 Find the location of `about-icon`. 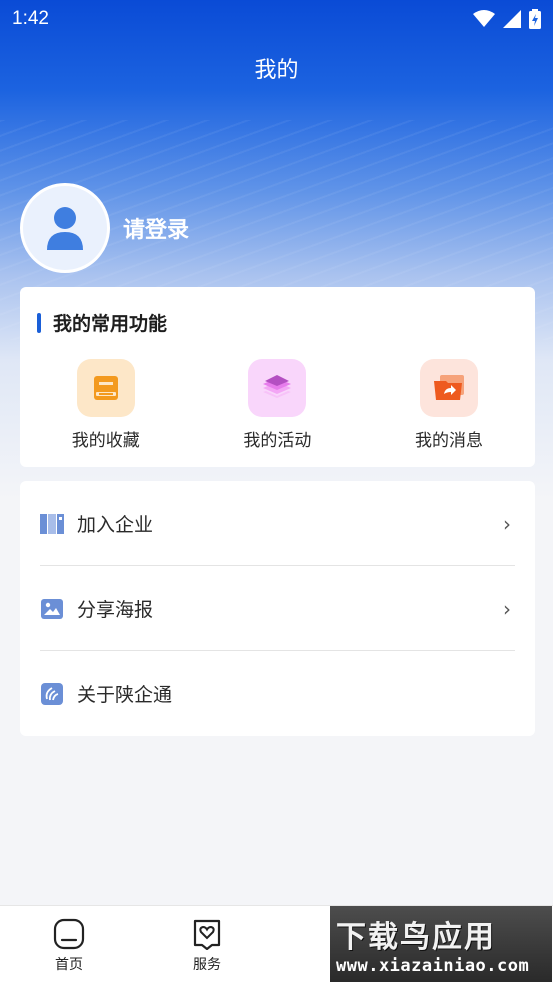

about-icon is located at coordinates (52, 694).